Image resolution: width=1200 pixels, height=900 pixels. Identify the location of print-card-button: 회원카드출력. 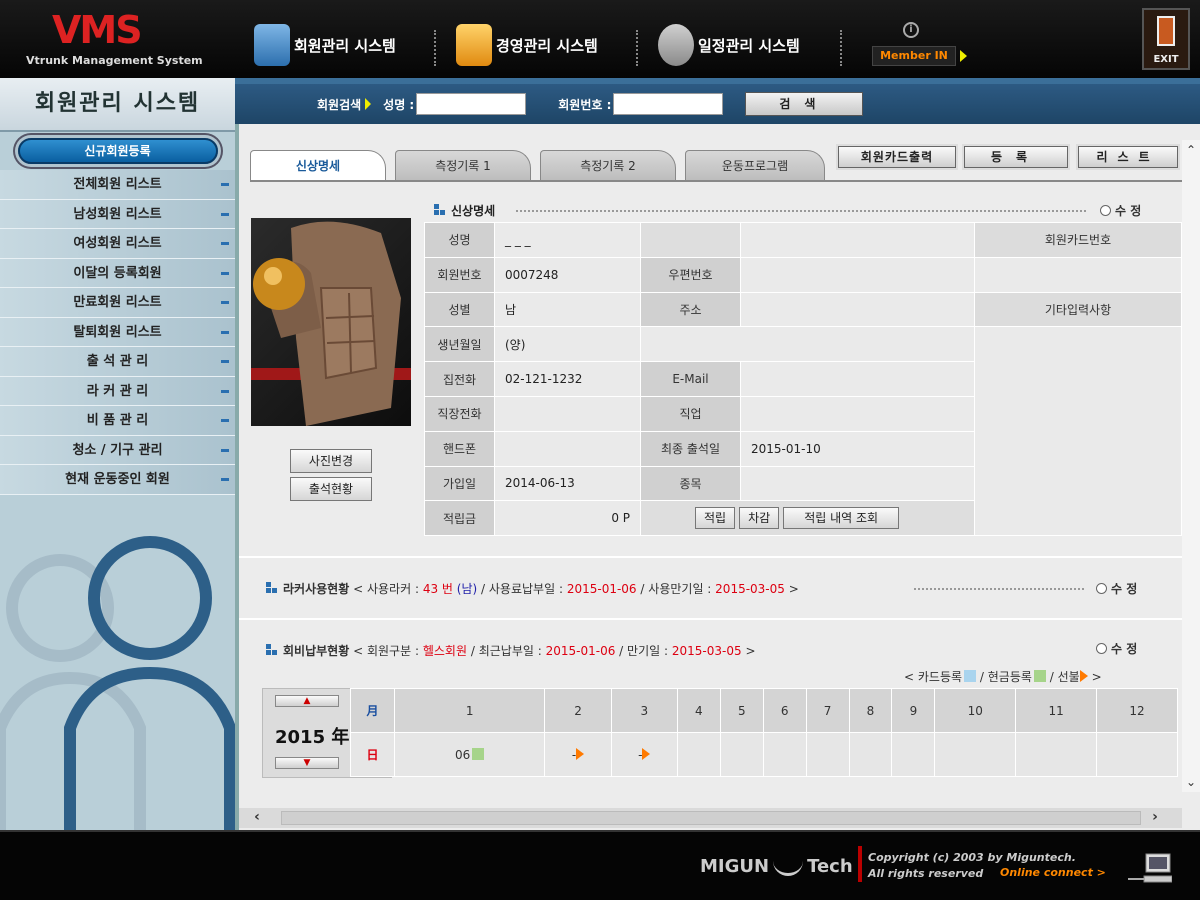
(897, 157).